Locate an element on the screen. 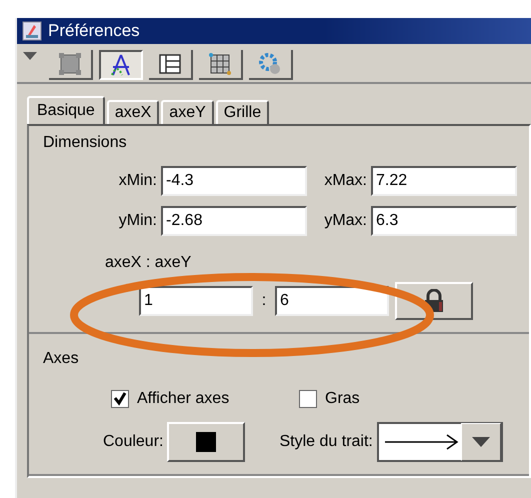 The image size is (531, 498). tab: axeY is located at coordinates (187, 112).